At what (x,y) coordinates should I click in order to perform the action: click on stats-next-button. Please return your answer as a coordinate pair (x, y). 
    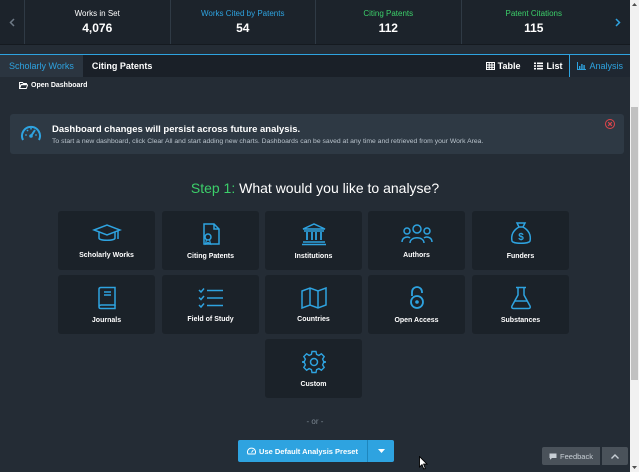
    Looking at the image, I should click on (618, 22).